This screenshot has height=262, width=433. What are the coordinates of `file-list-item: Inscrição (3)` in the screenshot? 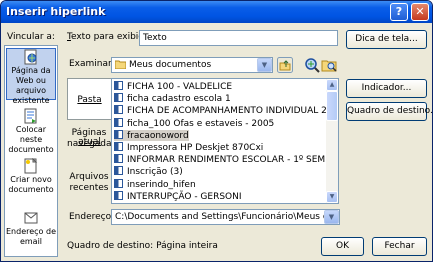 It's located at (148, 171).